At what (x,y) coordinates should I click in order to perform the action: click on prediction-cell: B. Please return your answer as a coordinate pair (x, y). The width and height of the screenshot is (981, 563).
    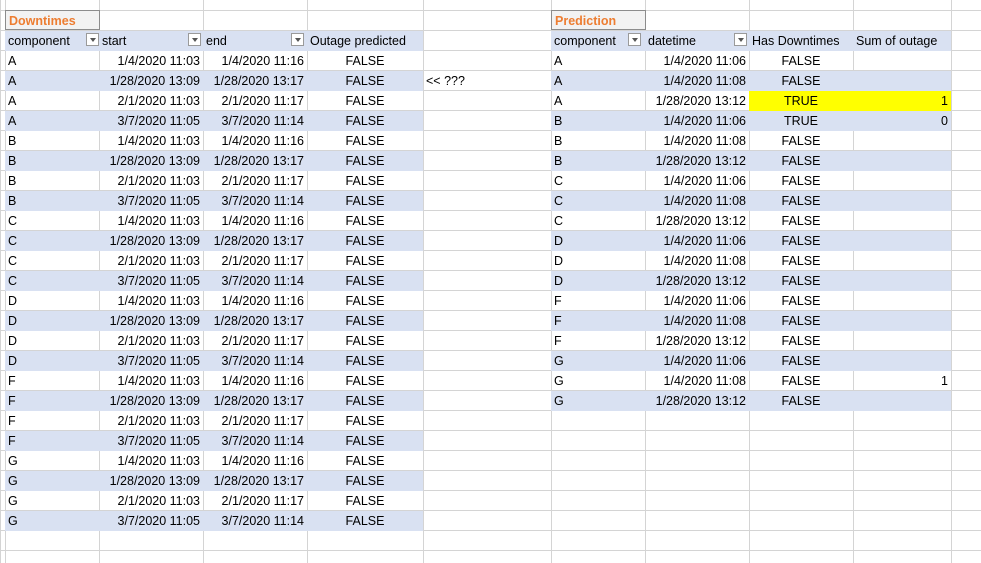
    Looking at the image, I should click on (598, 161).